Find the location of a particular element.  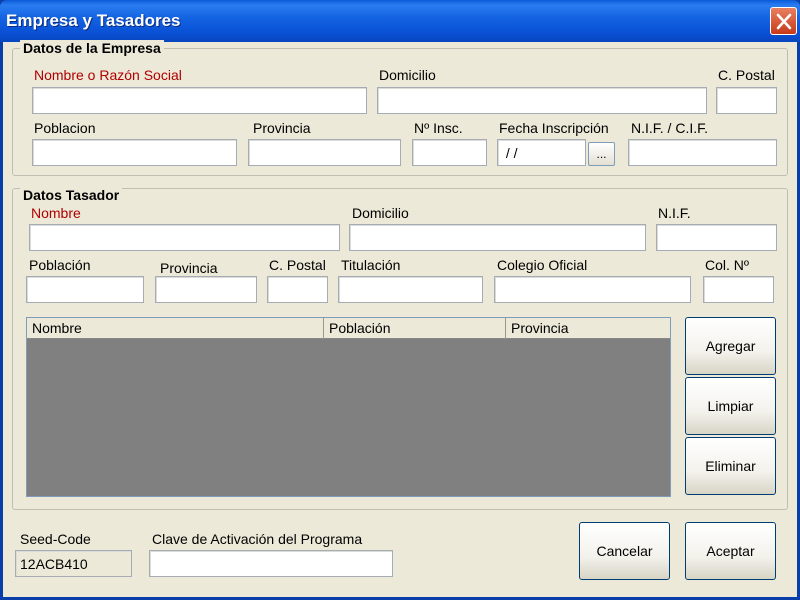

tasador-nif-label: N.I.F. is located at coordinates (674, 213).